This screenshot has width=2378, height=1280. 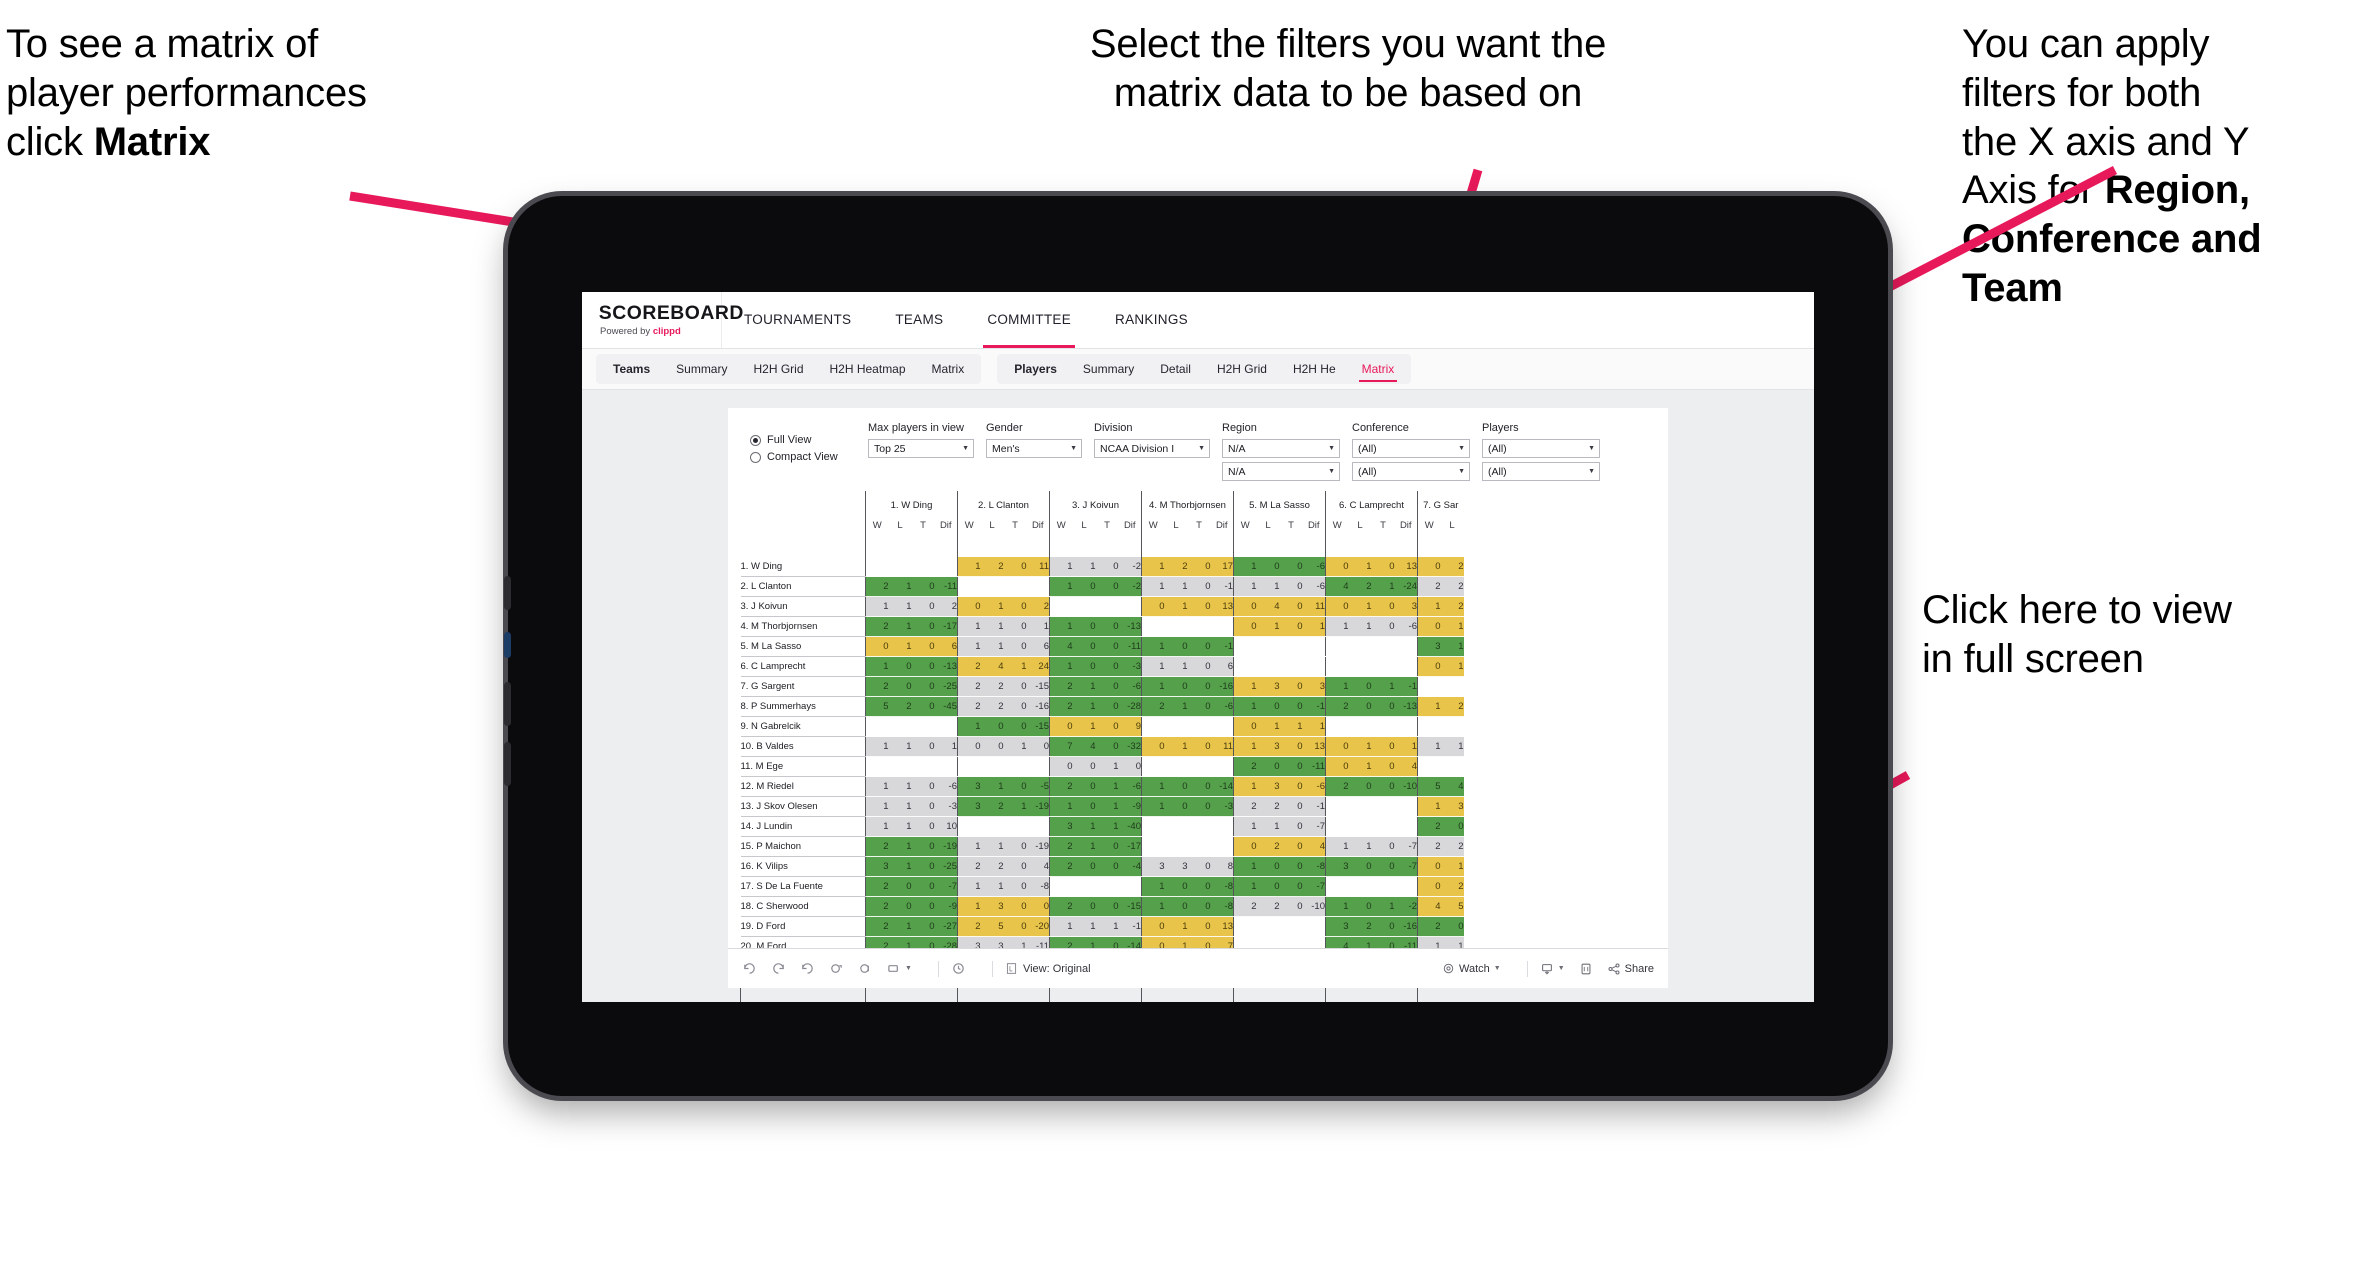 What do you see at coordinates (946, 626) in the screenshot?
I see `matrix-cell: -17` at bounding box center [946, 626].